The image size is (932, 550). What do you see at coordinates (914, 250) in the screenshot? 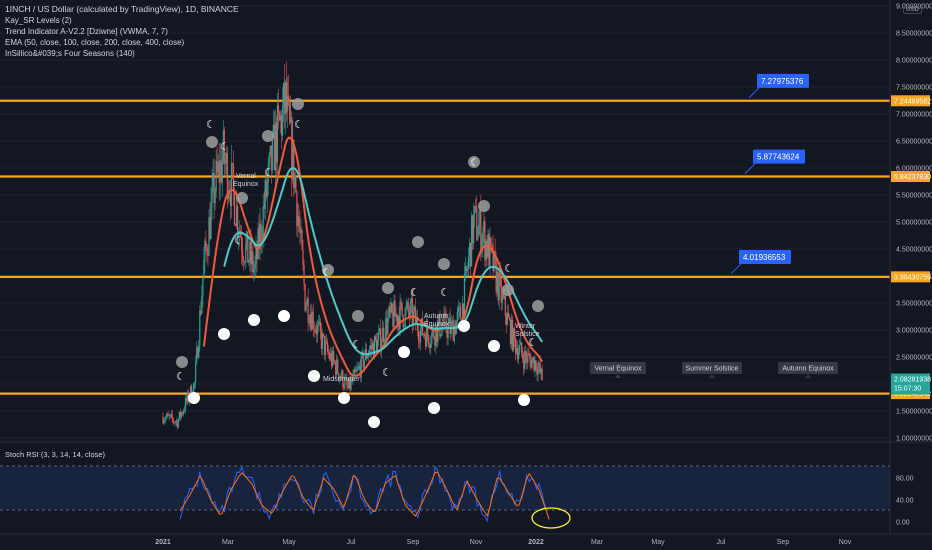
I see `price-tick-label: 4.50000000` at bounding box center [914, 250].